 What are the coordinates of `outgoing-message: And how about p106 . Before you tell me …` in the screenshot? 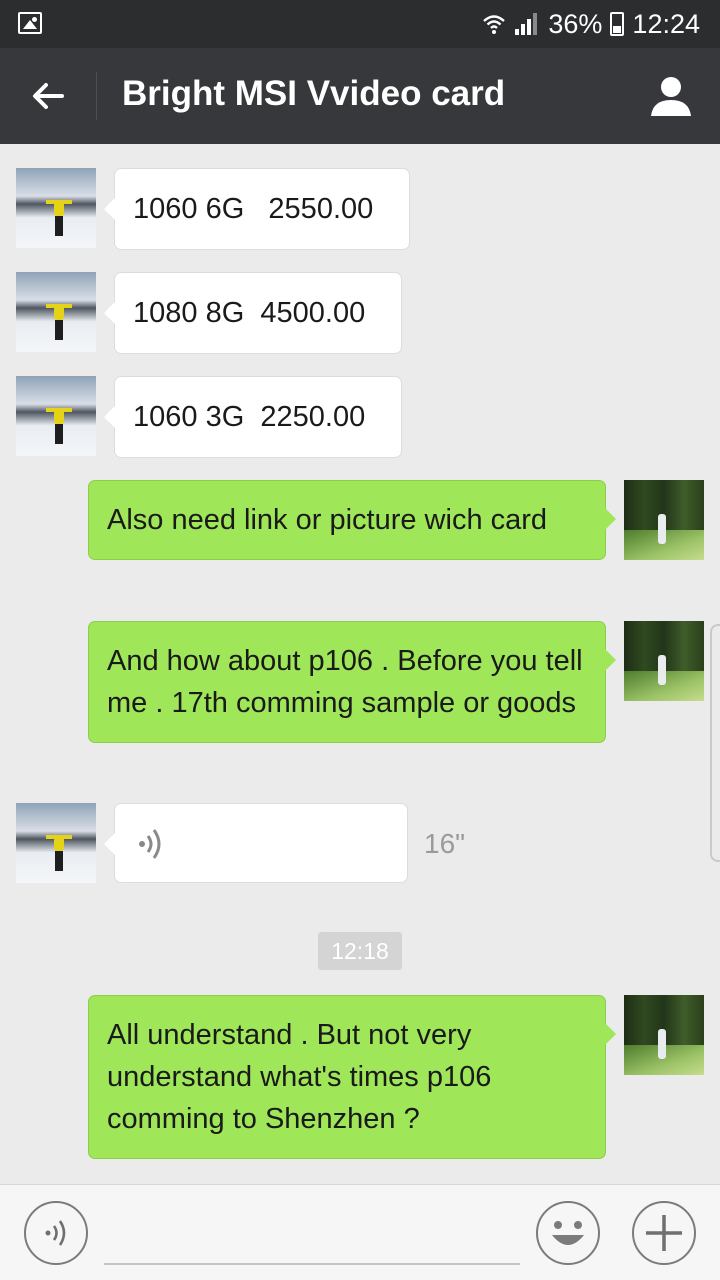 It's located at (352, 682).